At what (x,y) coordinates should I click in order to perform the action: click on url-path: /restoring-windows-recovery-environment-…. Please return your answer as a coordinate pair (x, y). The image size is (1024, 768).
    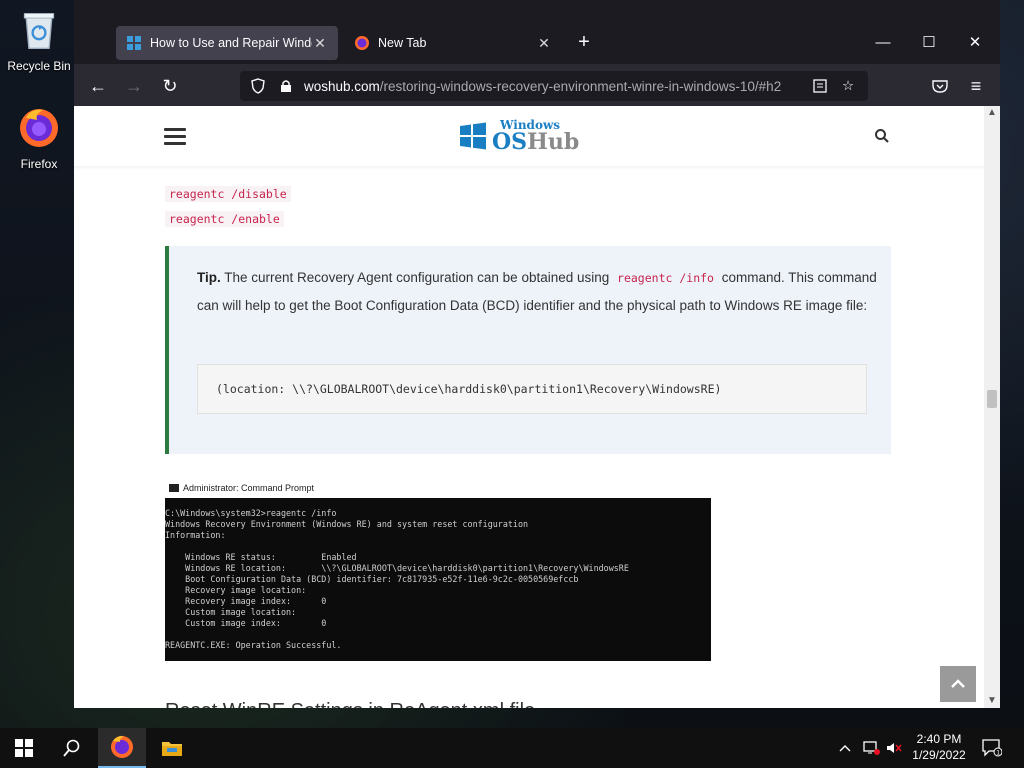
    Looking at the image, I should click on (580, 86).